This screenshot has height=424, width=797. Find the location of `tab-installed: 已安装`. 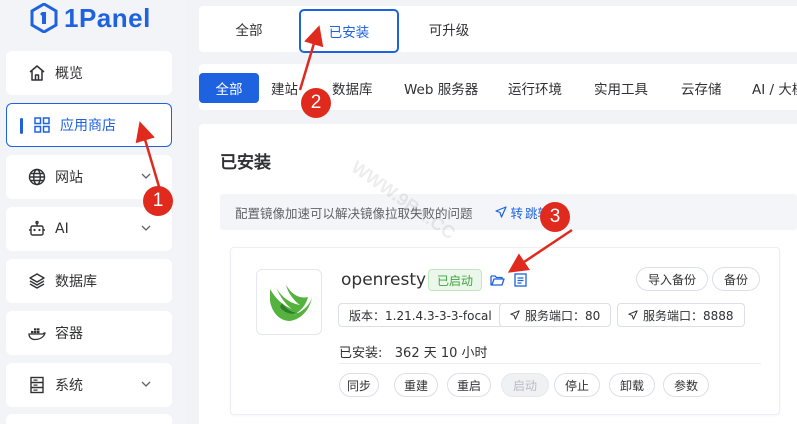

tab-installed: 已安装 is located at coordinates (349, 31).